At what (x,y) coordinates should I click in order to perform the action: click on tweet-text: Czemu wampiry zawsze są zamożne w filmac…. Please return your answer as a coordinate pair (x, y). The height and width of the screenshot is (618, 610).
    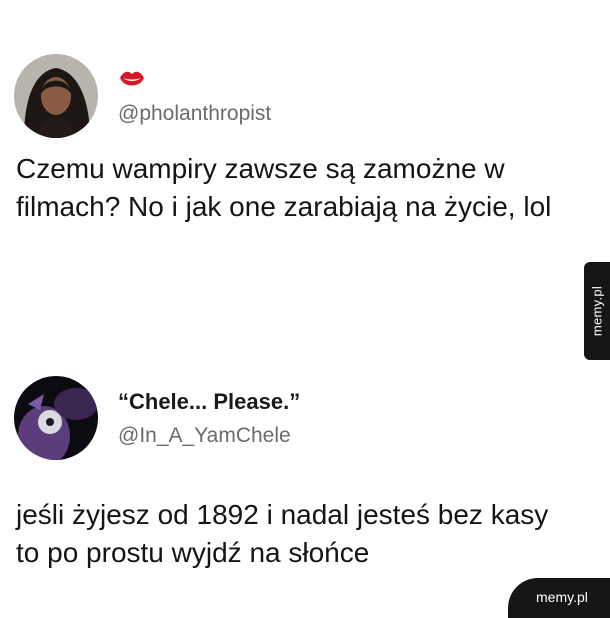
    Looking at the image, I should click on (284, 187).